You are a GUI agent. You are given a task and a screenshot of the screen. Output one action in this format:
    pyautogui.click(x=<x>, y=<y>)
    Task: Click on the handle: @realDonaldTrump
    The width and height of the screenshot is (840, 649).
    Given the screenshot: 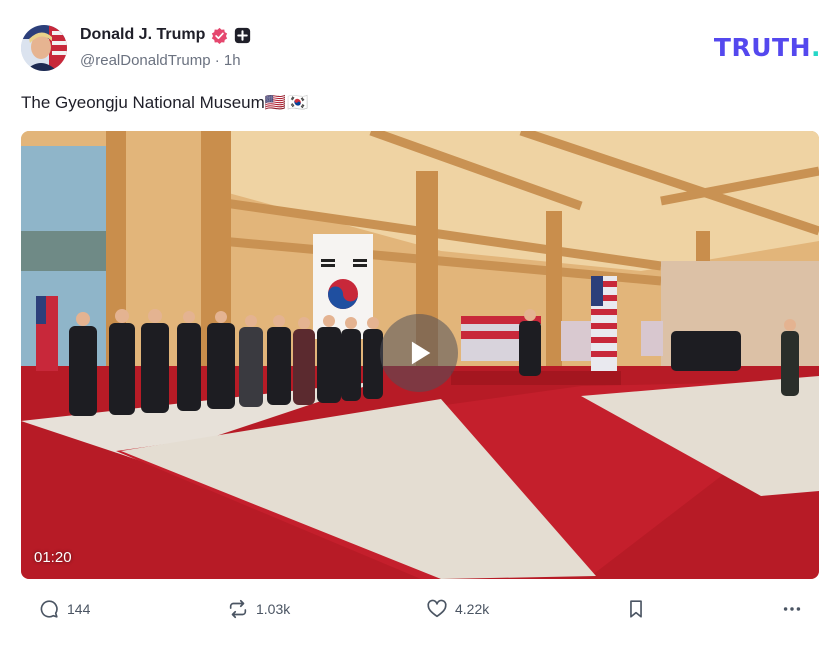 What is the action you would take?
    pyautogui.click(x=145, y=60)
    